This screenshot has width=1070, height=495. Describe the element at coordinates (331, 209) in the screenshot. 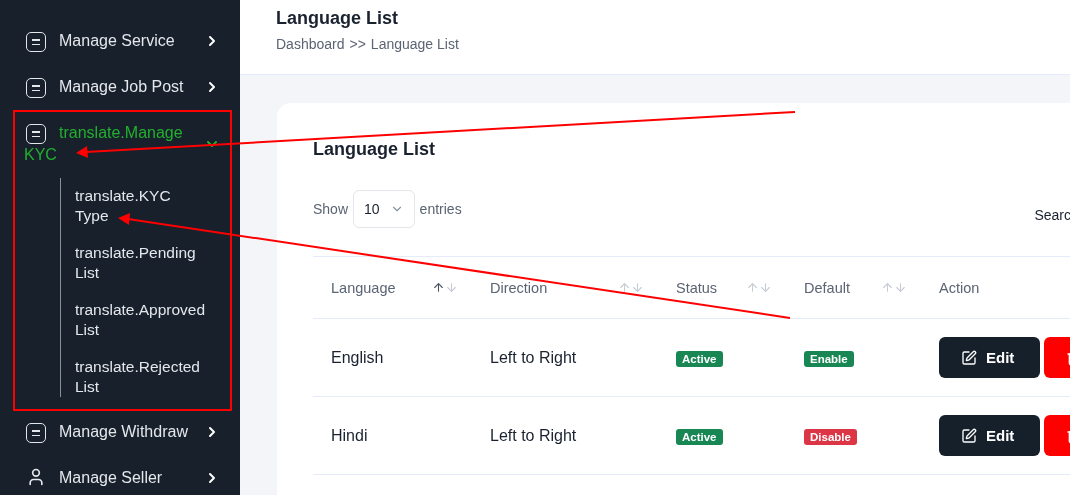

I see `show-label: Show` at that location.